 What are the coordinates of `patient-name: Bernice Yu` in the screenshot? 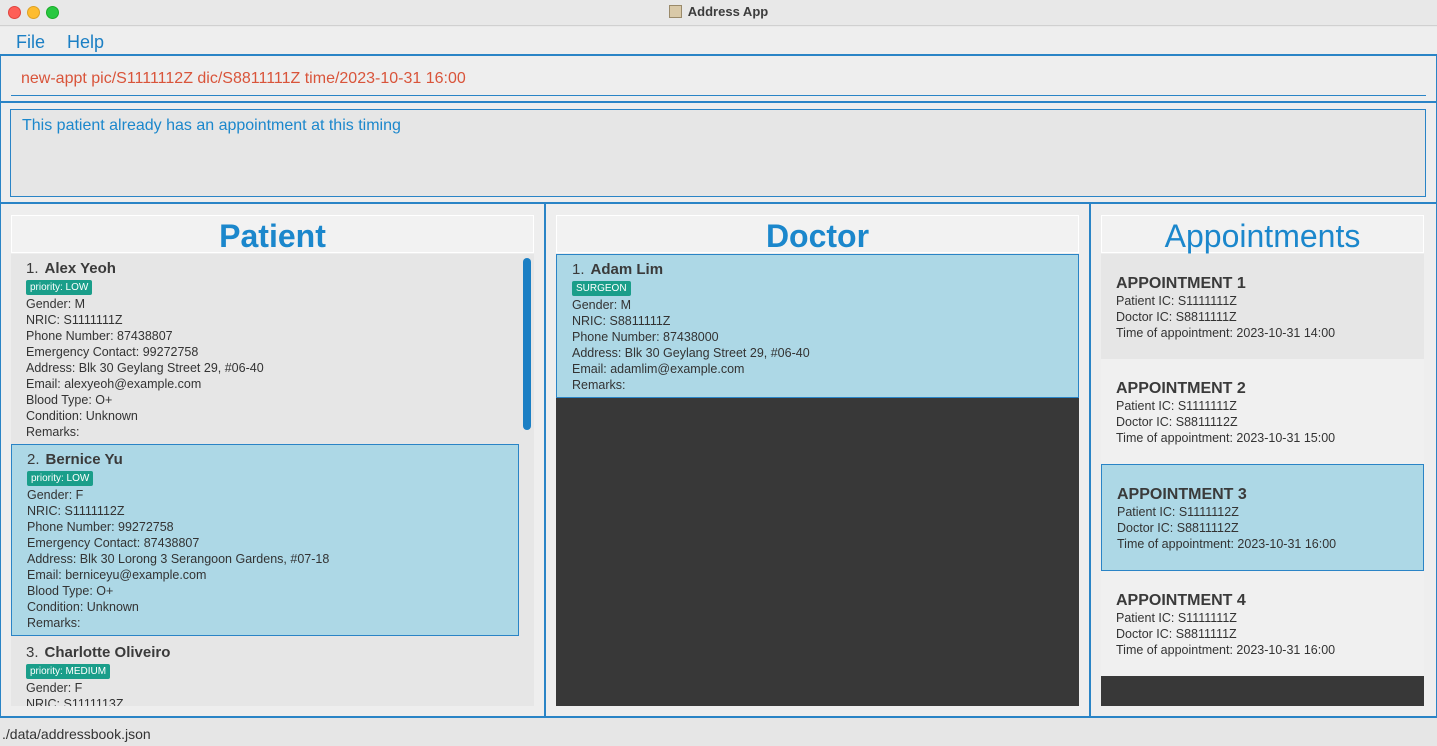 It's located at (84, 459).